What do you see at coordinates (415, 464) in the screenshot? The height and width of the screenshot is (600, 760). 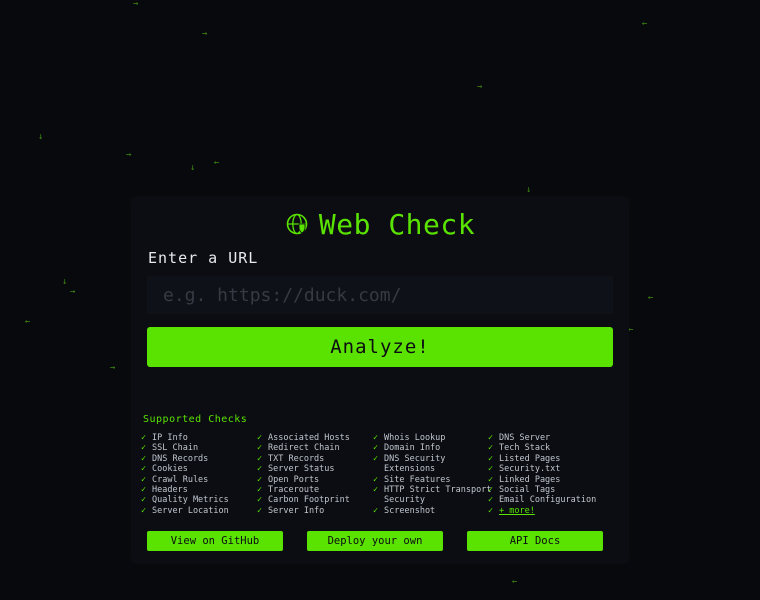 I see `check-label: DNS Security Extensions` at bounding box center [415, 464].